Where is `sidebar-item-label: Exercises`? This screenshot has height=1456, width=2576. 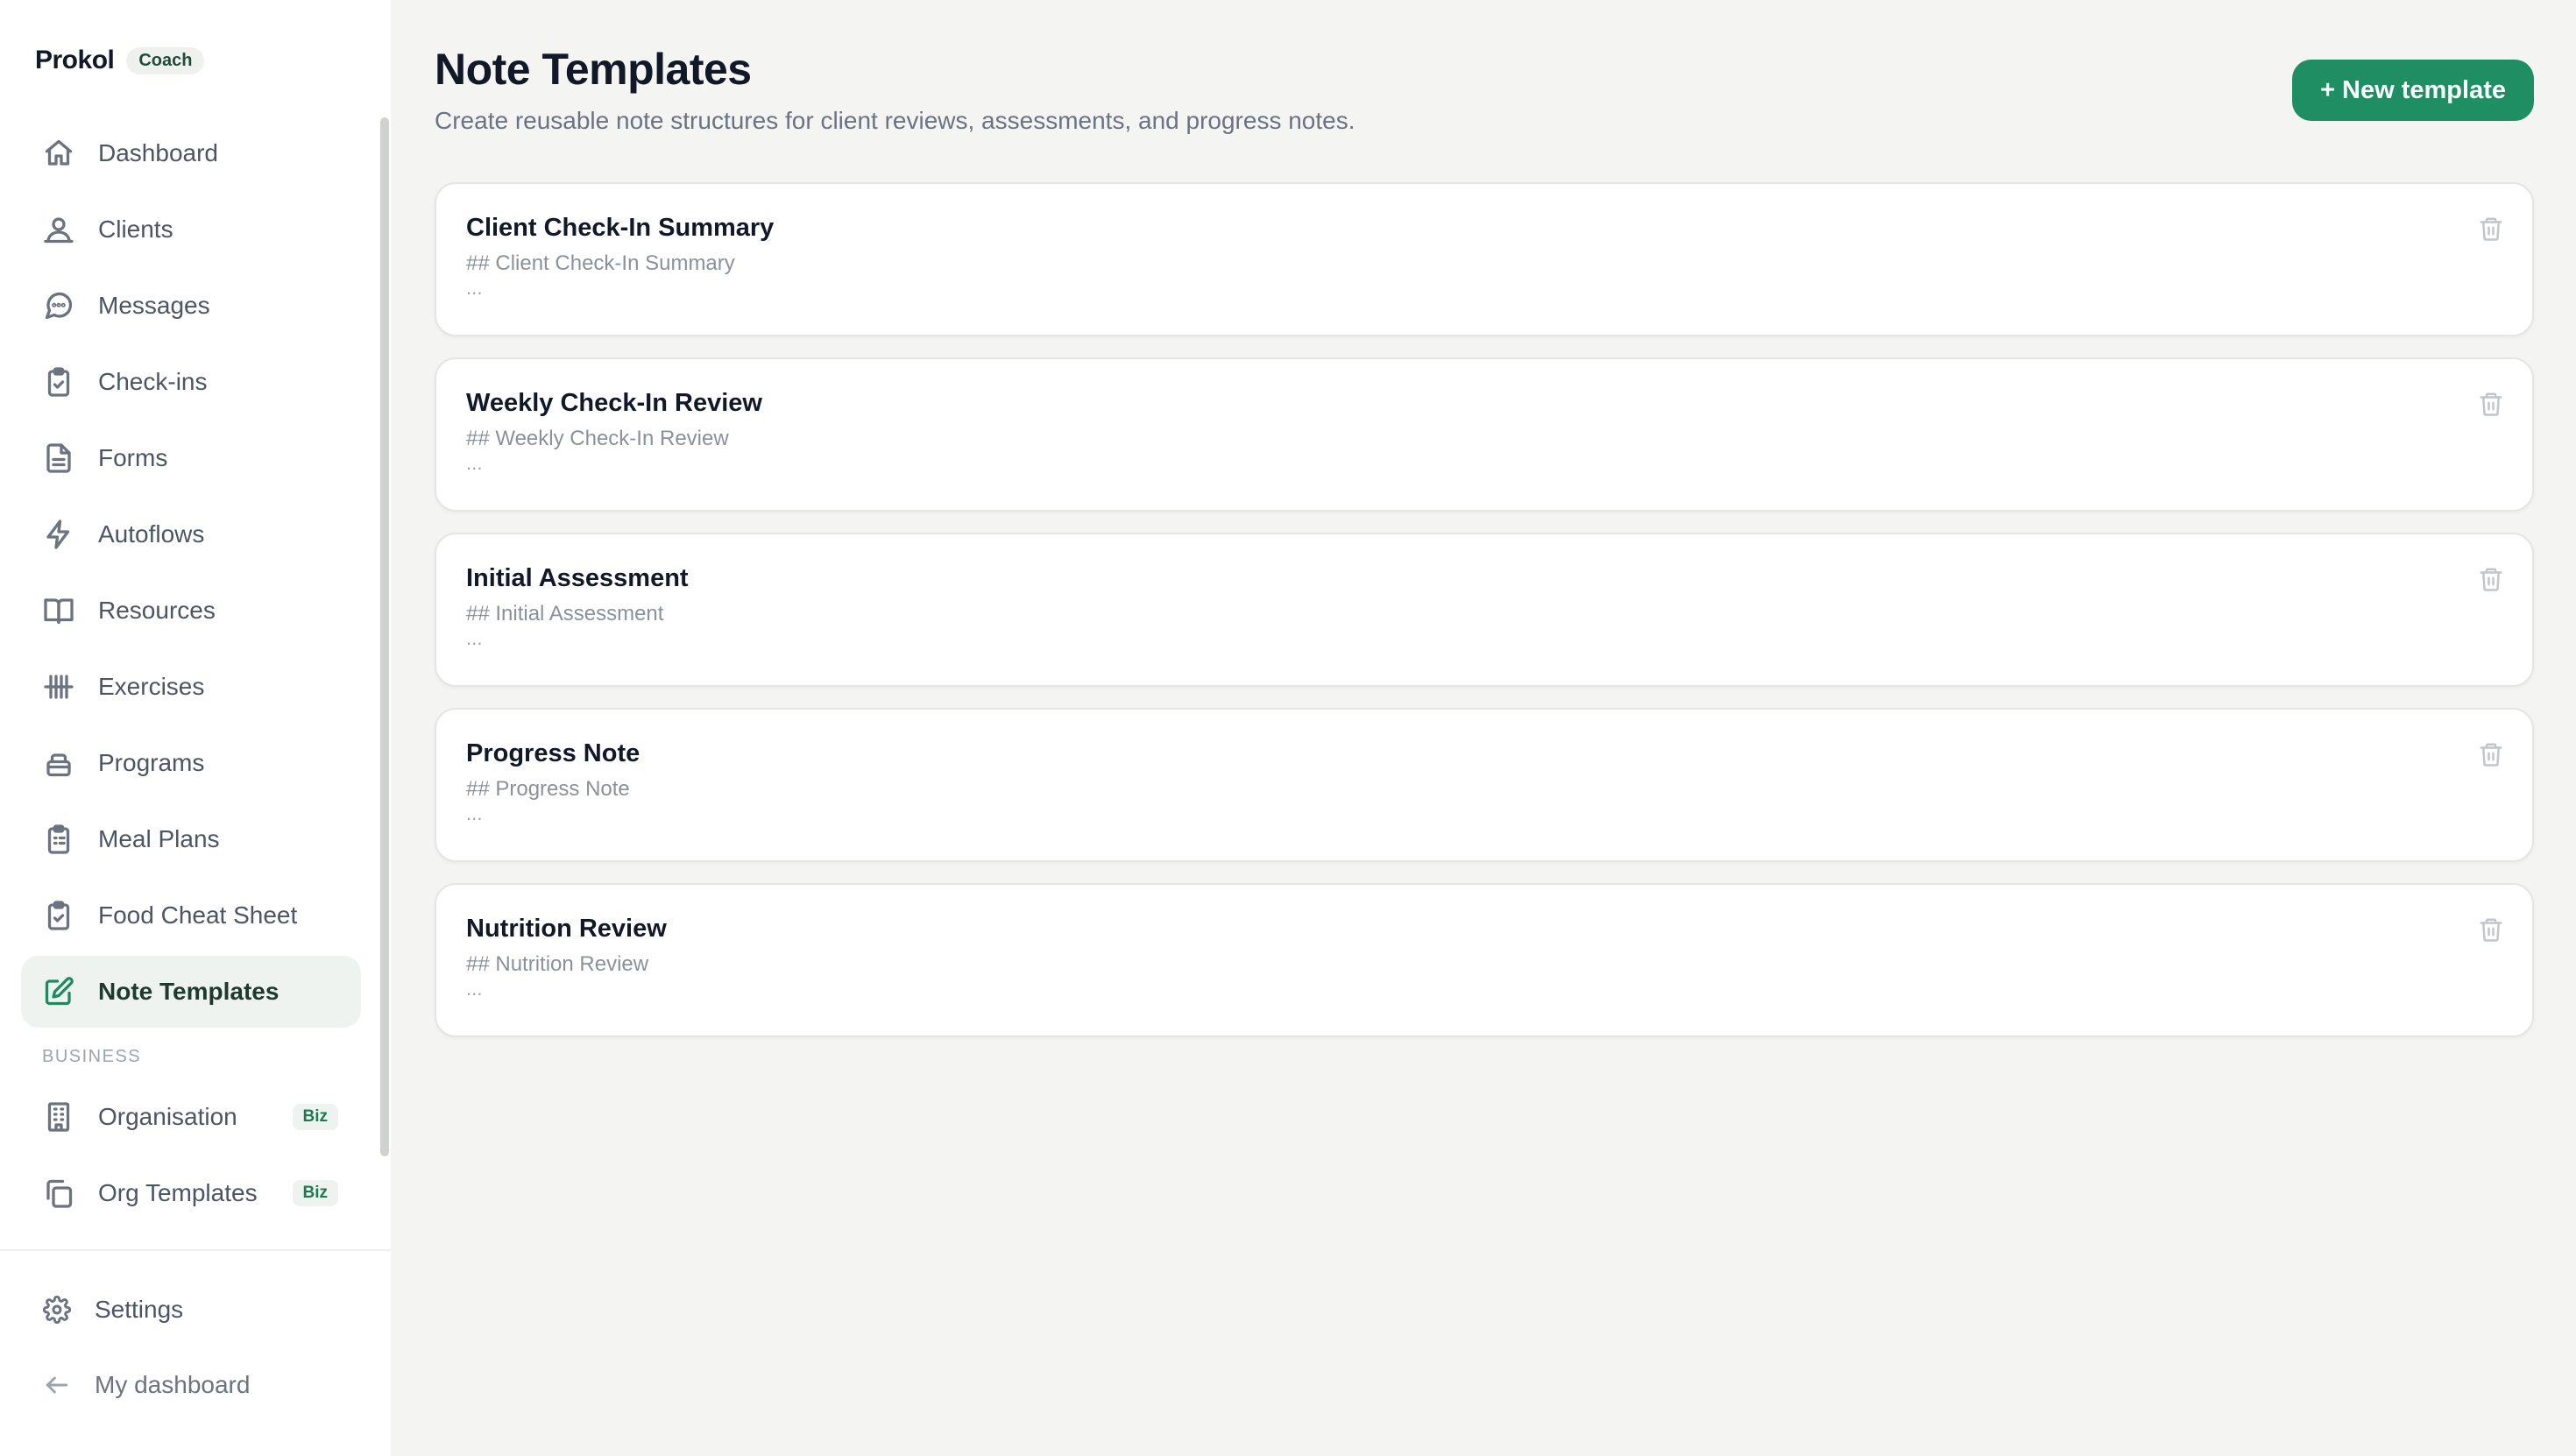
sidebar-item-label: Exercises is located at coordinates (151, 686).